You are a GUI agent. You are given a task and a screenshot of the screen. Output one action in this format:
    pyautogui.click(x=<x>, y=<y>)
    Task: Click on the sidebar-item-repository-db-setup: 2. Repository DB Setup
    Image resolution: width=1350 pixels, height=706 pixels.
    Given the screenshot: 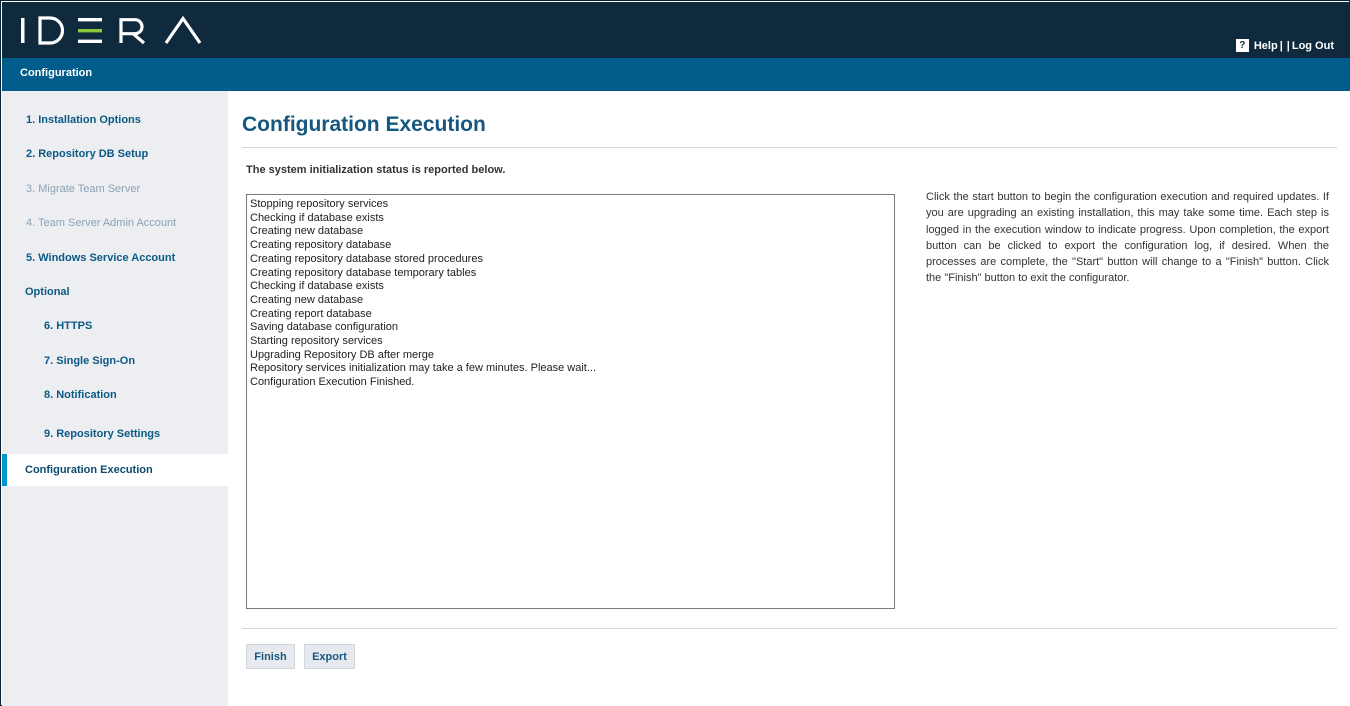 What is the action you would take?
    pyautogui.click(x=115, y=154)
    